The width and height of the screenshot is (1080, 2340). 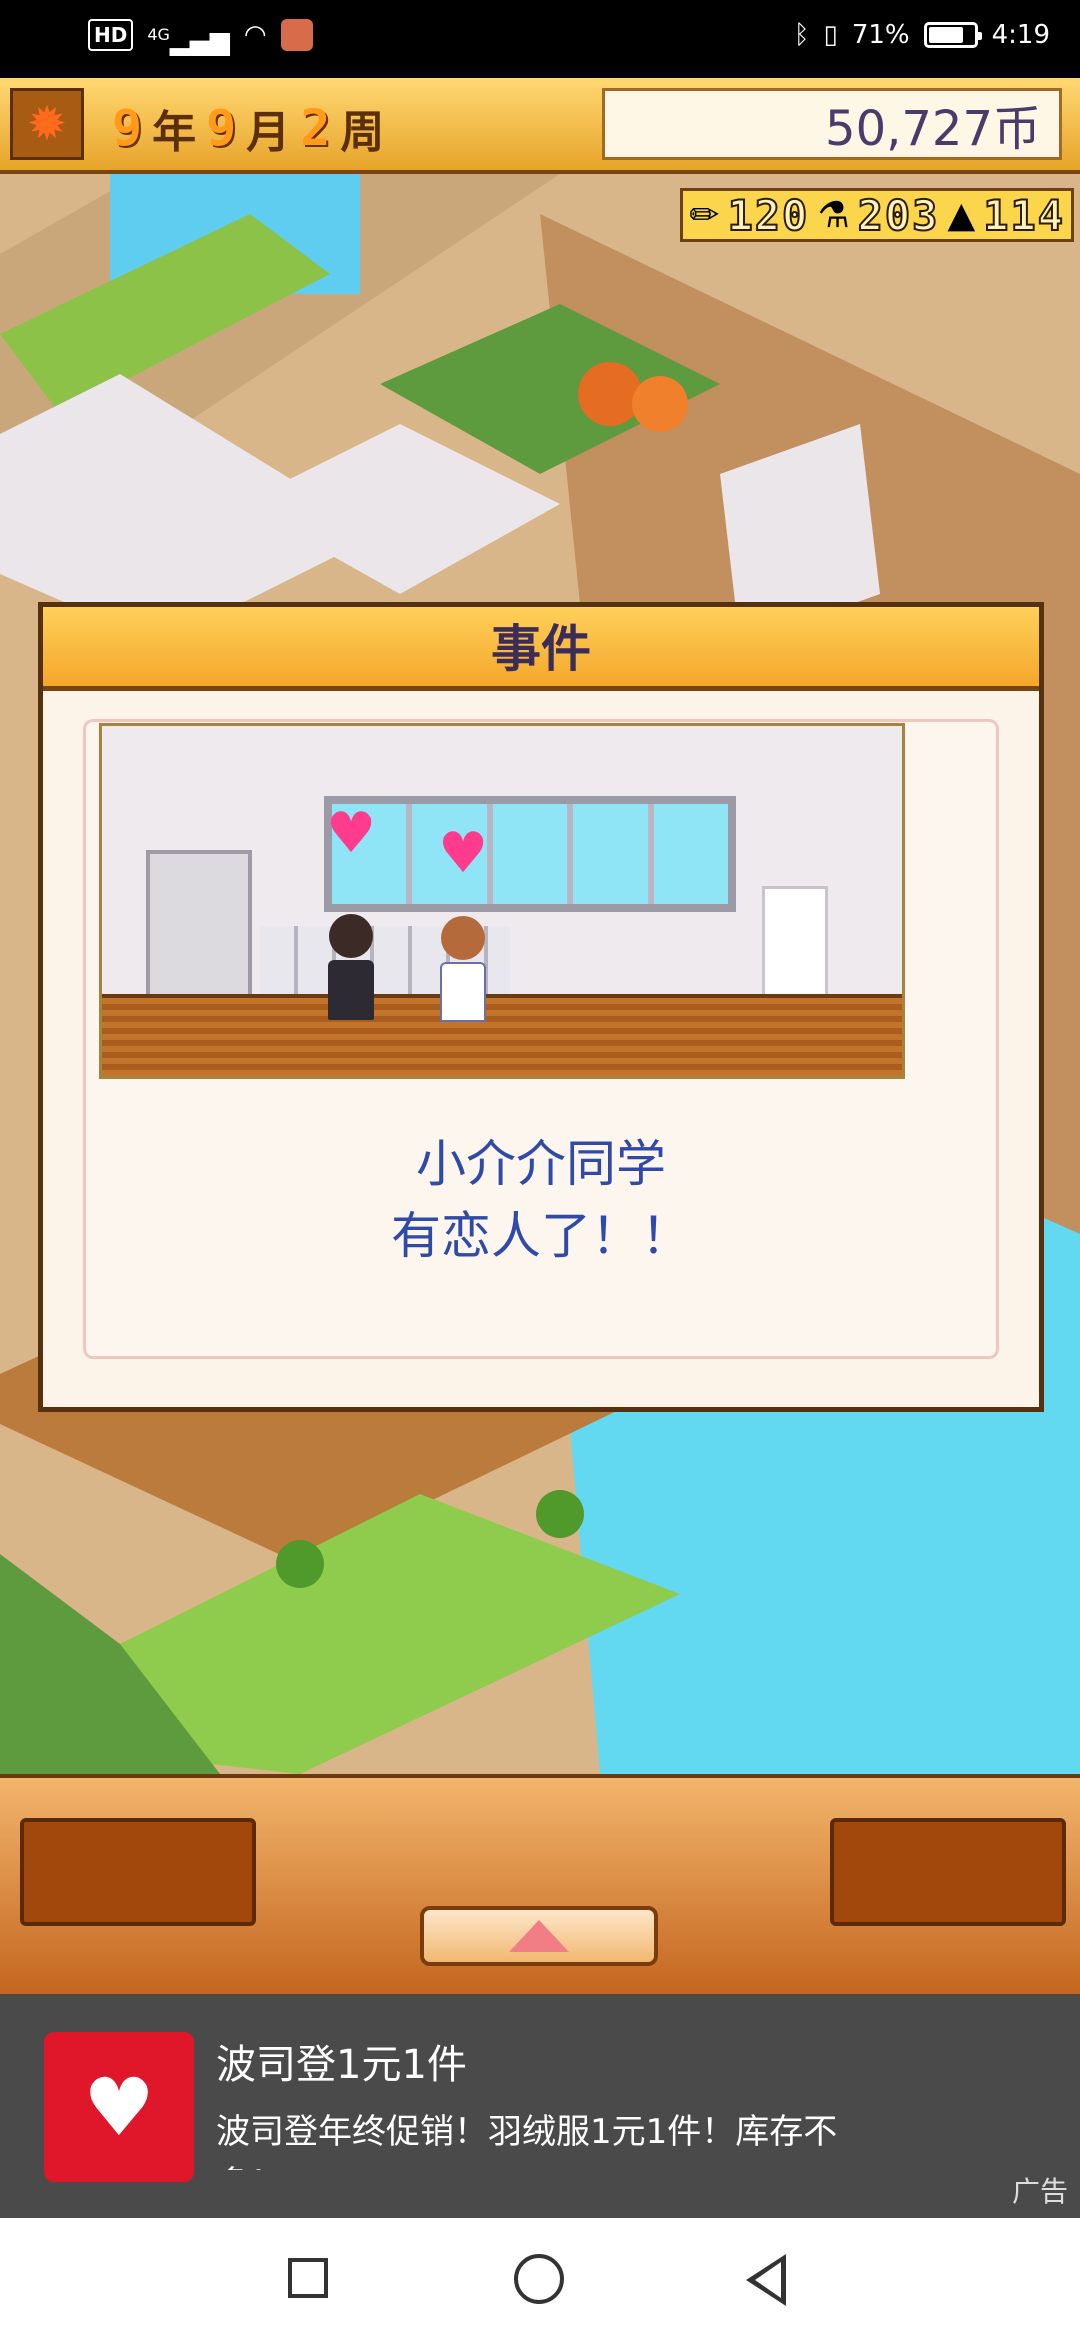 What do you see at coordinates (119, 2107) in the screenshot?
I see `pinduoduo-logo-icon: ♥` at bounding box center [119, 2107].